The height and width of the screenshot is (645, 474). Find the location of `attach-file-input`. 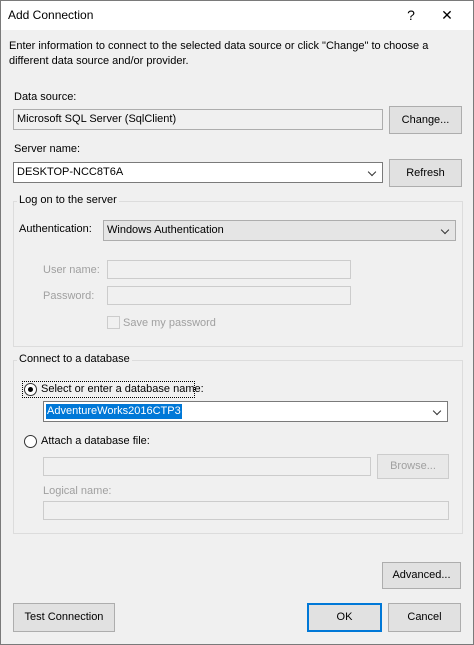

attach-file-input is located at coordinates (207, 466).